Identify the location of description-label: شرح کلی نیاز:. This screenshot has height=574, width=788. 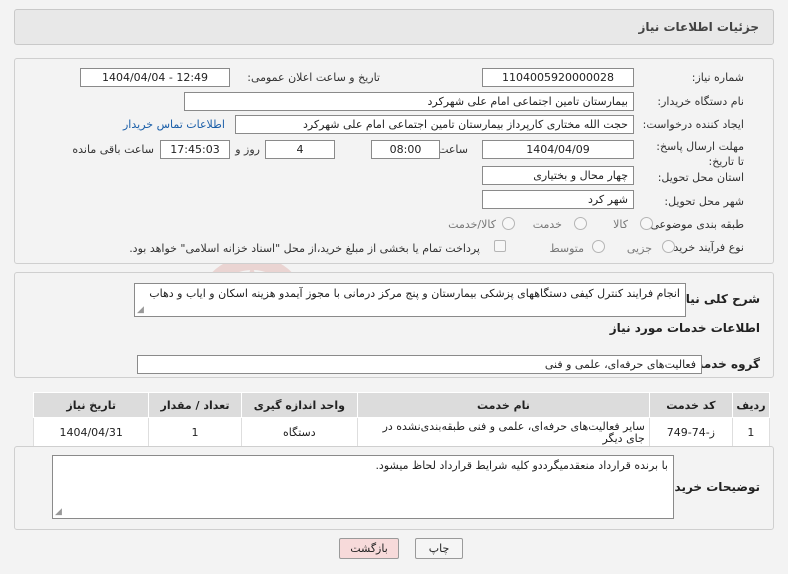
(717, 299).